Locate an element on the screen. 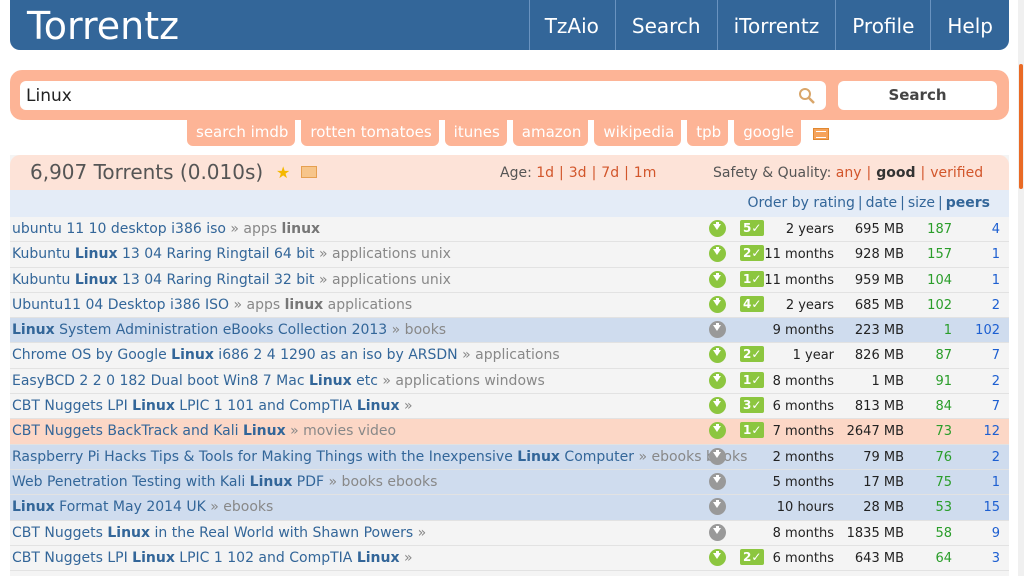  age-1d: 1d is located at coordinates (545, 173).